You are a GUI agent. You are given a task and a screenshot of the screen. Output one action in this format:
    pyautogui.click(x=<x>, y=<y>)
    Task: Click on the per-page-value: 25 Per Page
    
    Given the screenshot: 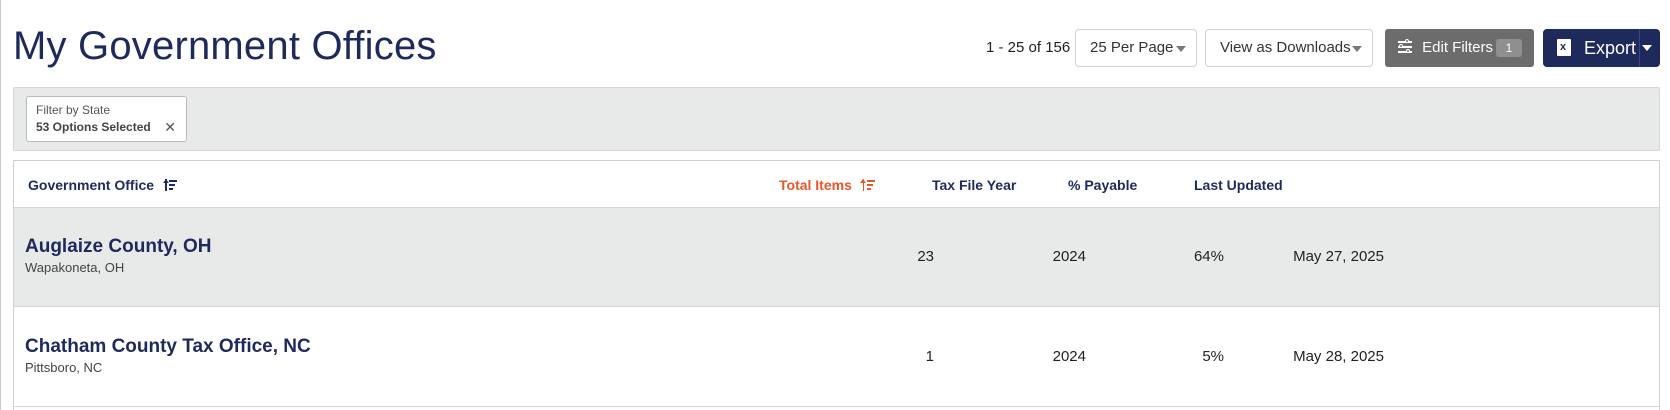 What is the action you would take?
    pyautogui.click(x=1132, y=47)
    